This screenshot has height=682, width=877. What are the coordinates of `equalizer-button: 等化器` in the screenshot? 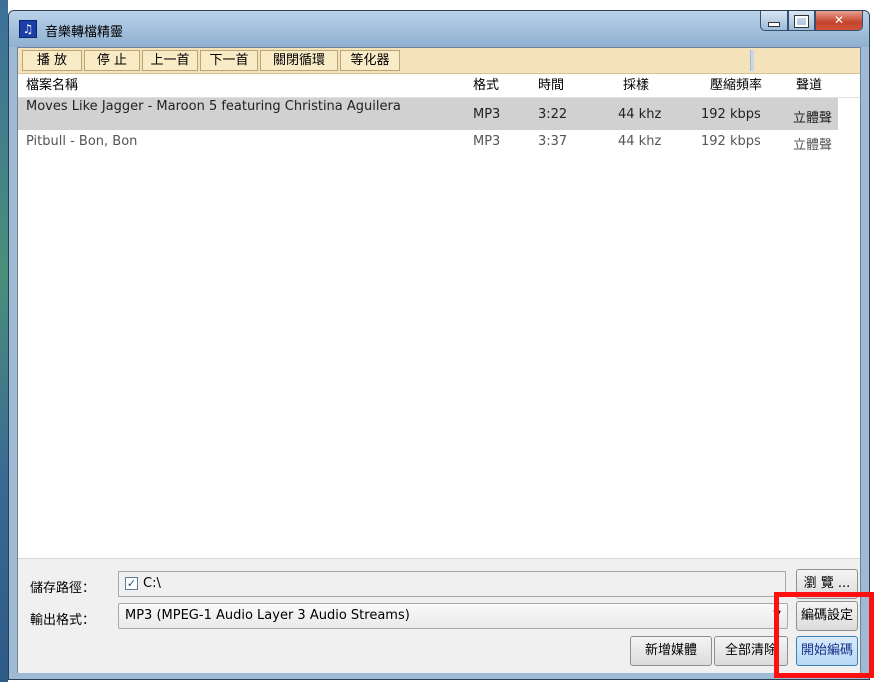 It's located at (370, 60).